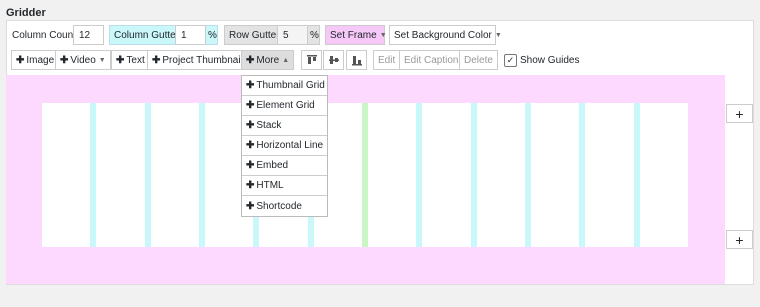 The image size is (760, 307). Describe the element at coordinates (290, 85) in the screenshot. I see `more-menu-item-label: Thumbnail Grid` at that location.